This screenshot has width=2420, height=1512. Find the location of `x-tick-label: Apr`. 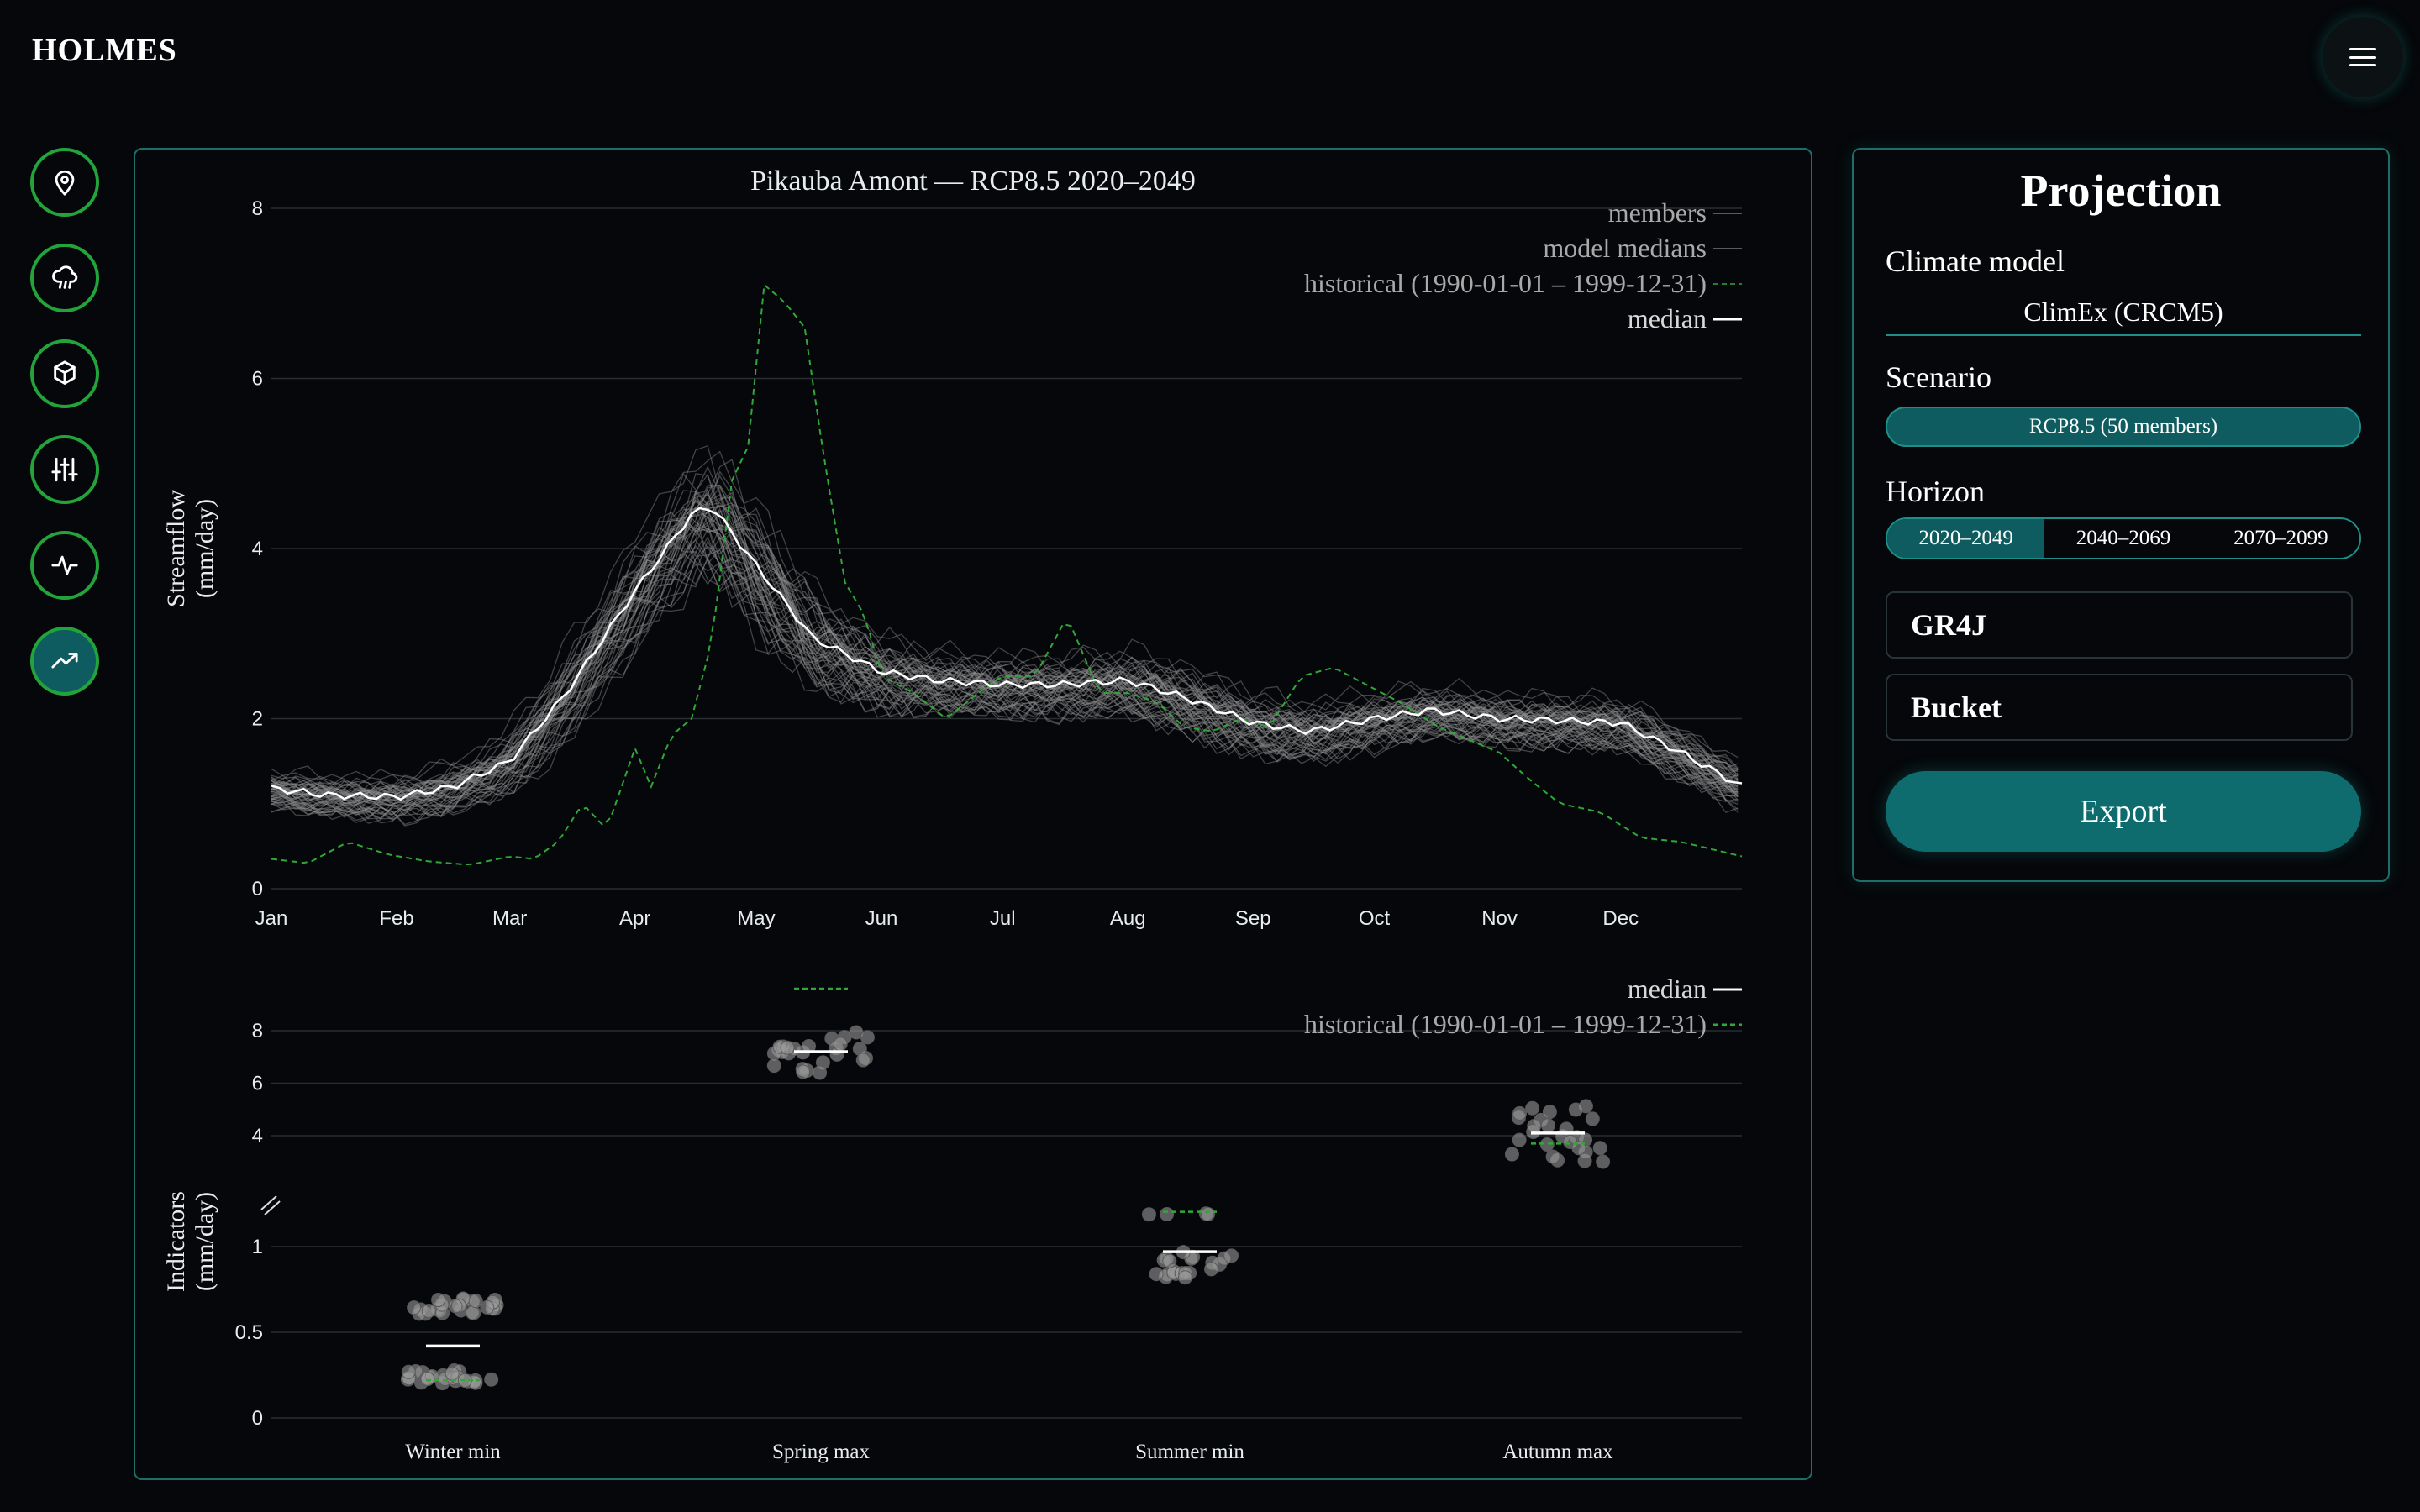

x-tick-label: Apr is located at coordinates (634, 918).